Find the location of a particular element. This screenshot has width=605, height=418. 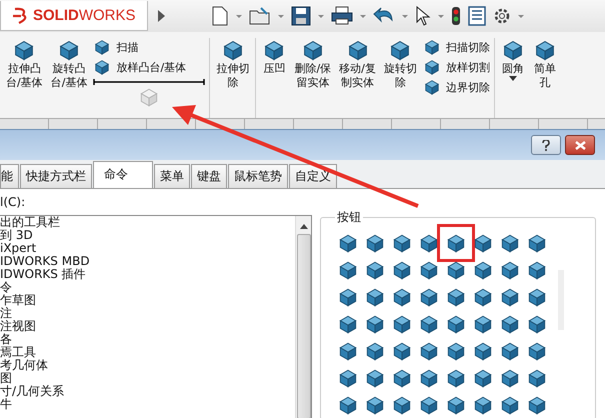

question-mark-icon is located at coordinates (546, 145).